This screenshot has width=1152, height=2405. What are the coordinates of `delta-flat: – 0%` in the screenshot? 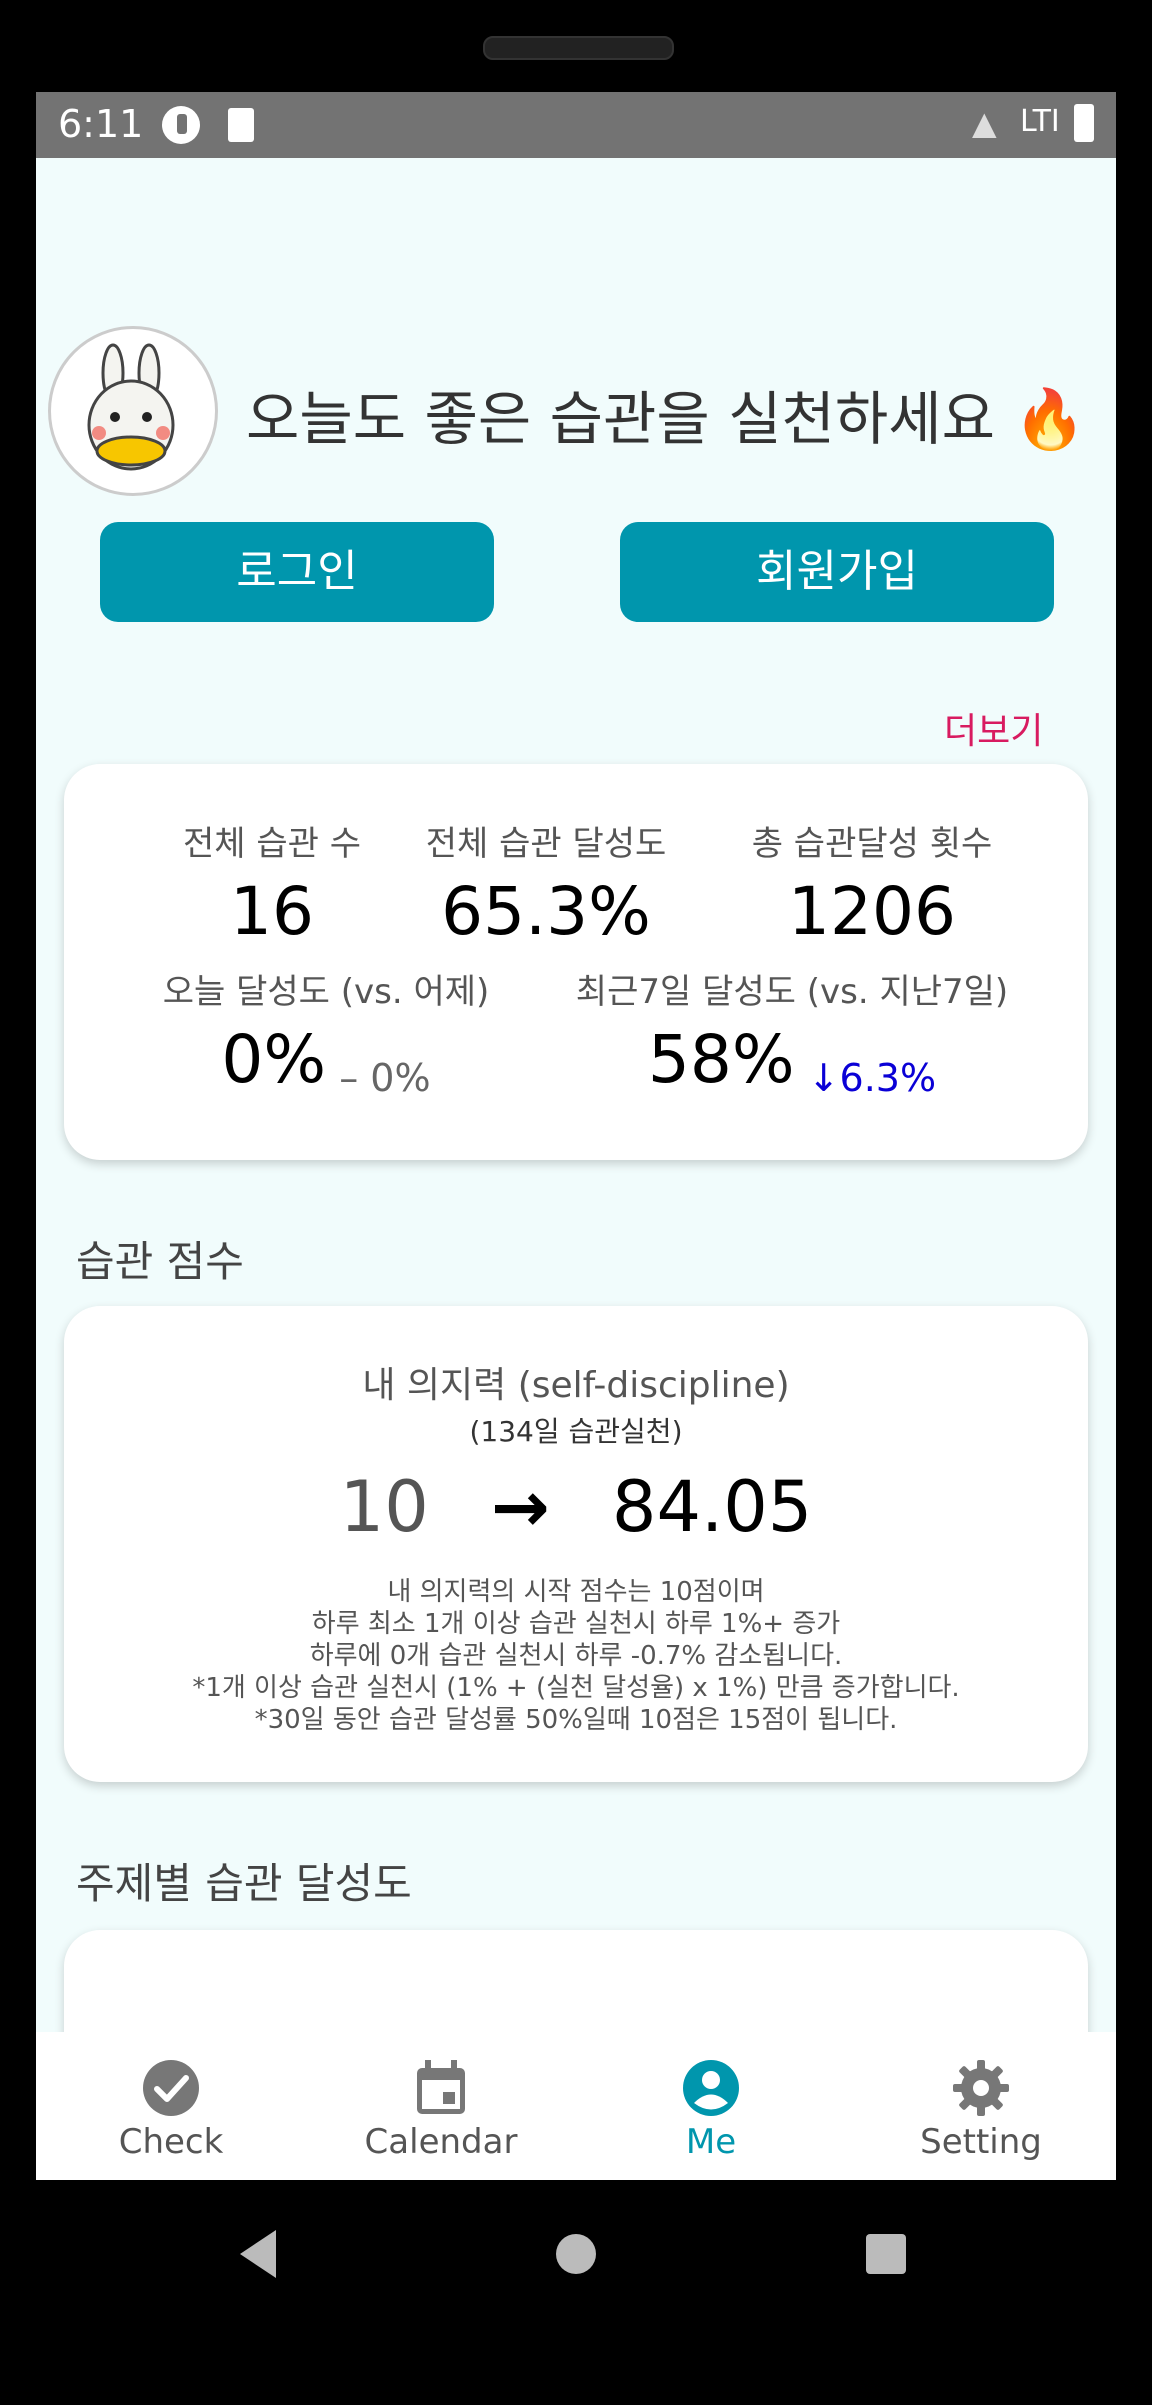 It's located at (385, 1077).